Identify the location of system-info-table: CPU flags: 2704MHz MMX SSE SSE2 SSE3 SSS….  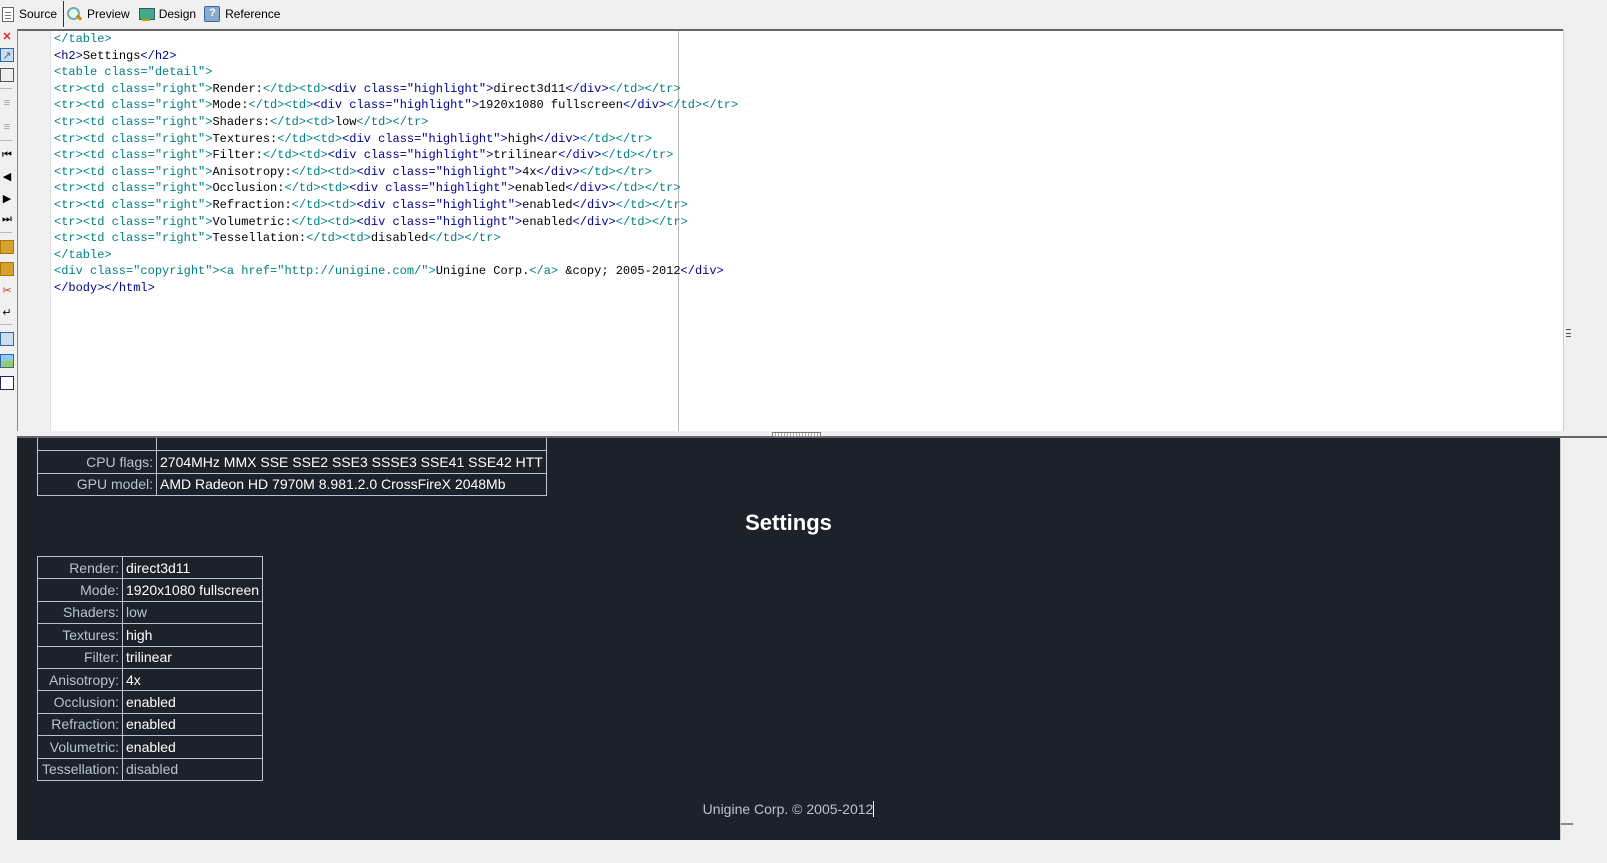
(292, 467).